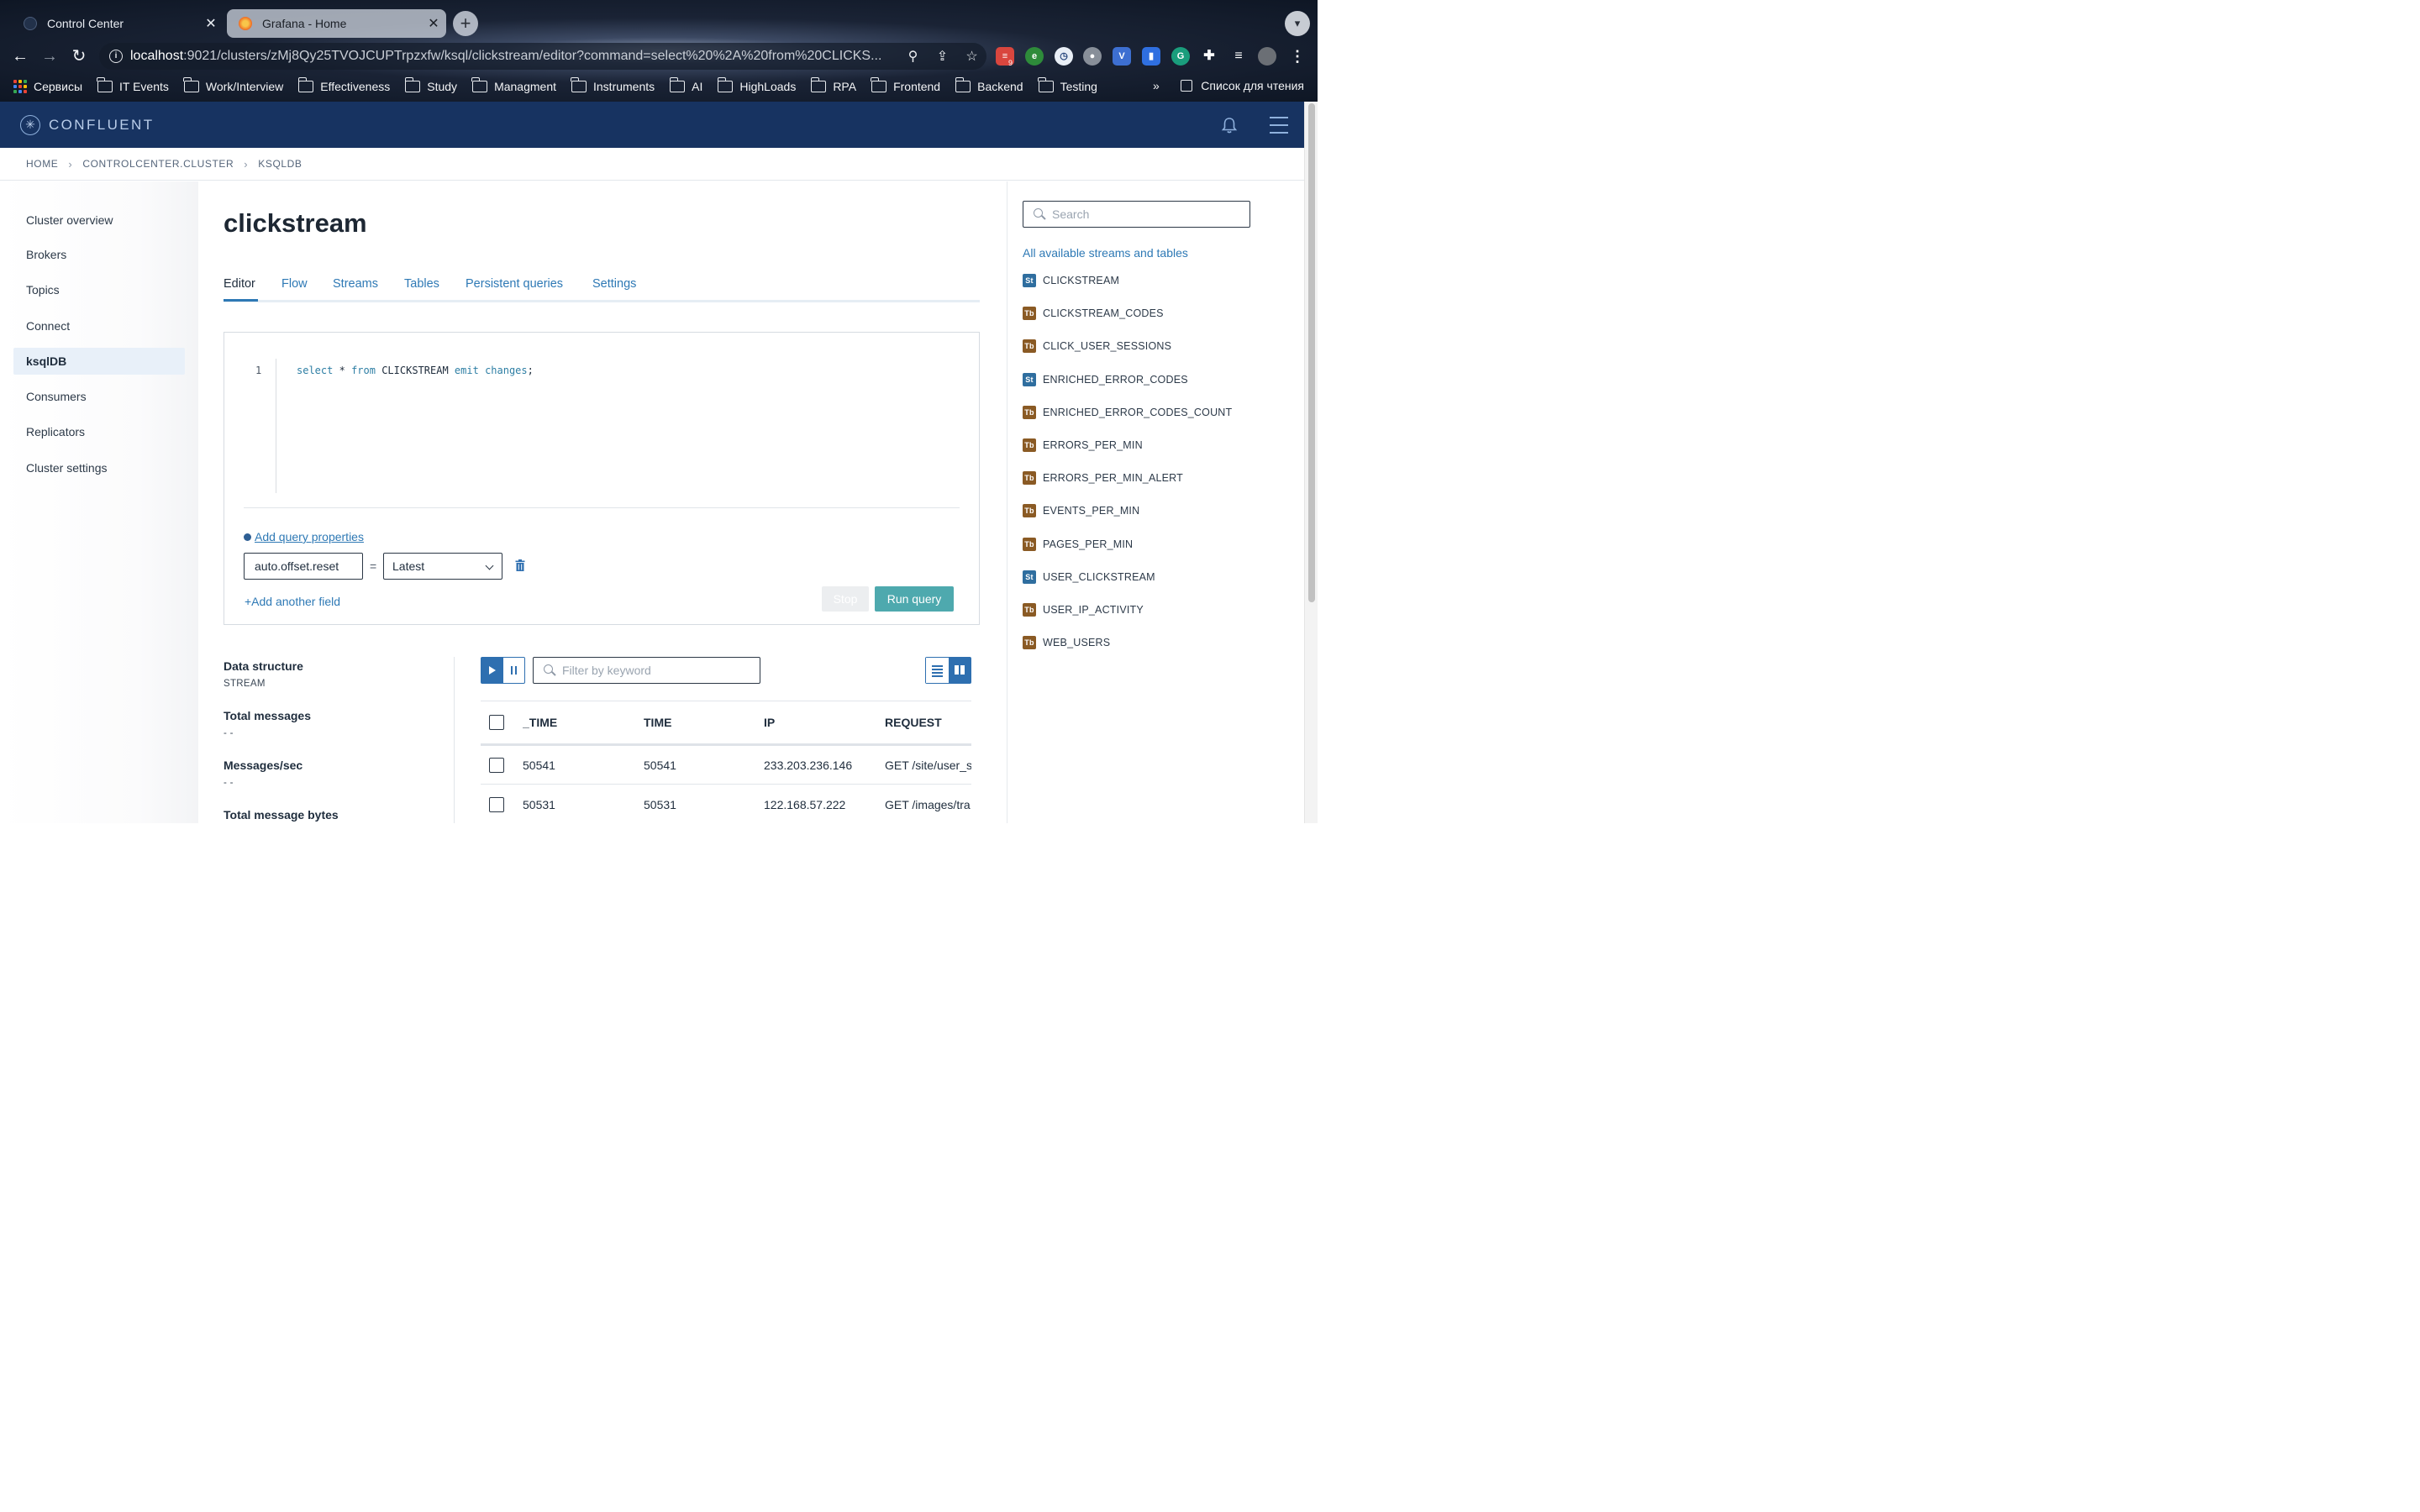 The height and width of the screenshot is (1512, 2420). What do you see at coordinates (211, 23) in the screenshot?
I see `close-icon: ✕` at bounding box center [211, 23].